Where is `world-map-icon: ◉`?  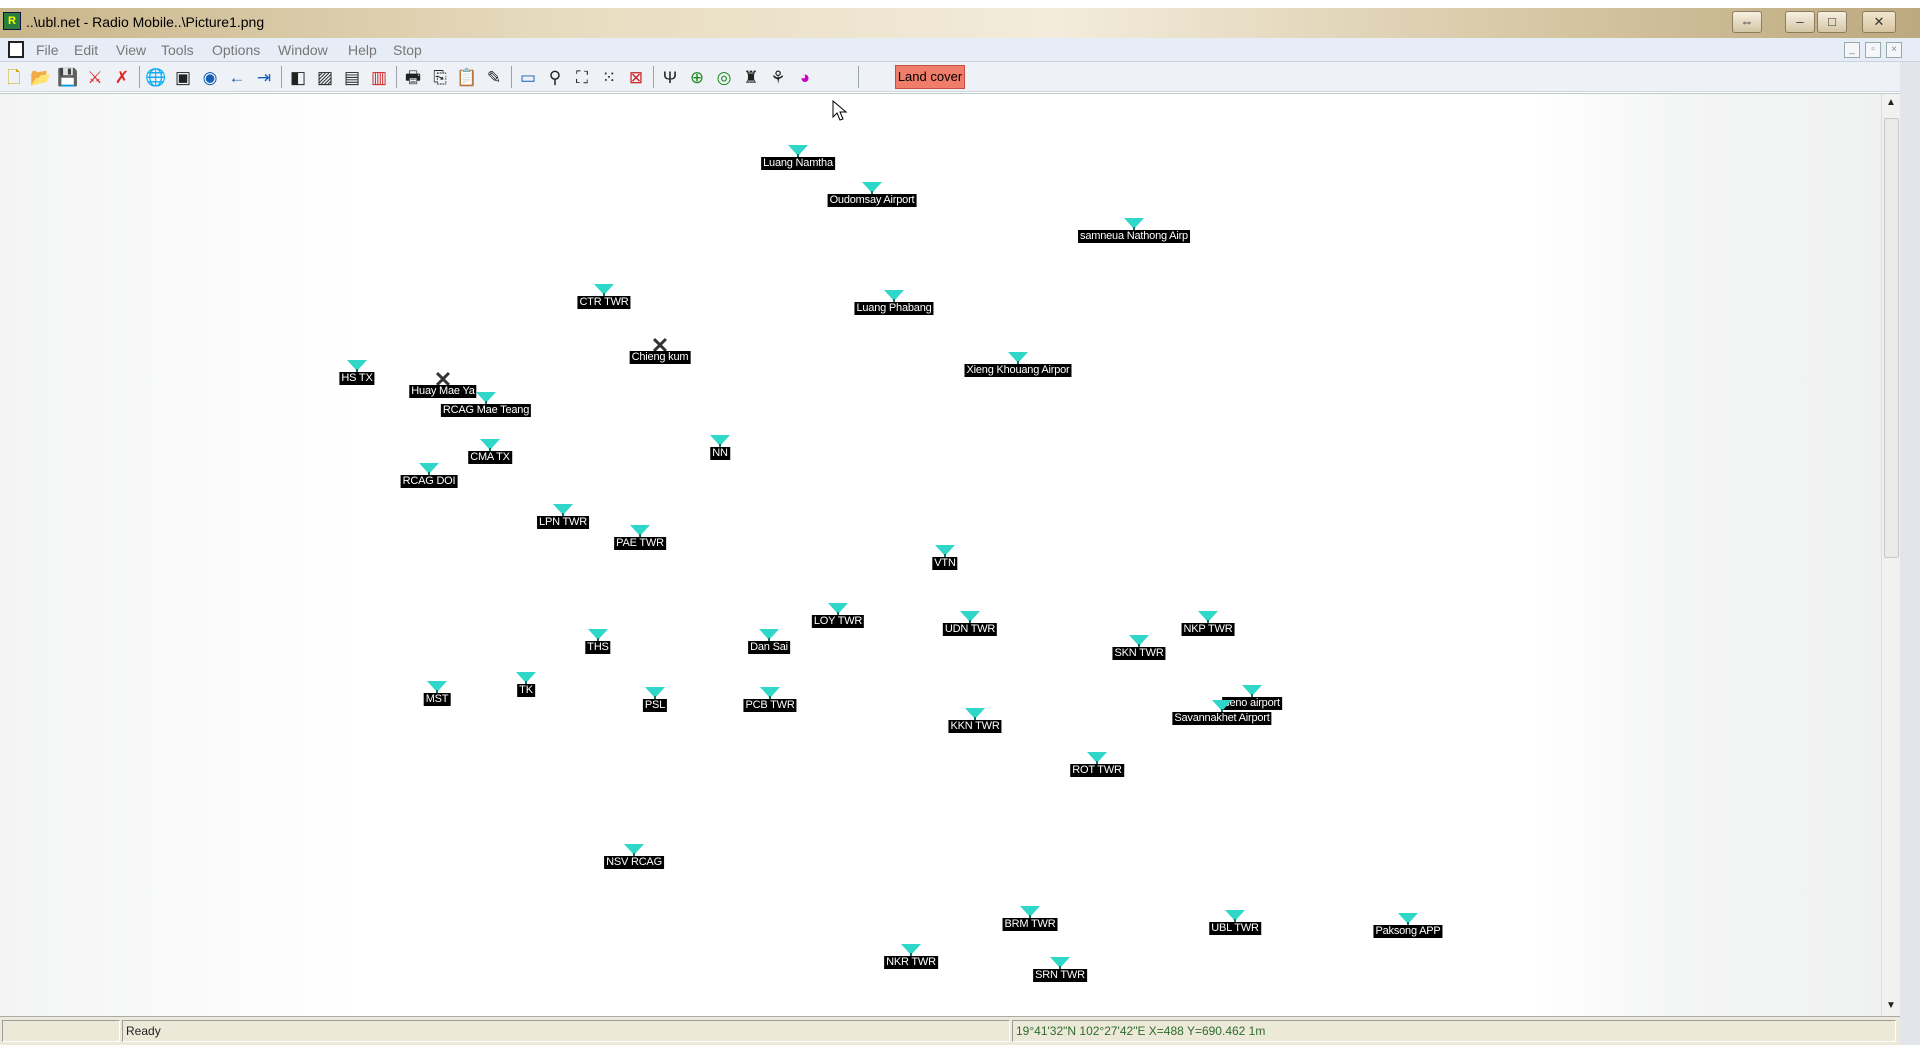 world-map-icon: ◉ is located at coordinates (210, 77).